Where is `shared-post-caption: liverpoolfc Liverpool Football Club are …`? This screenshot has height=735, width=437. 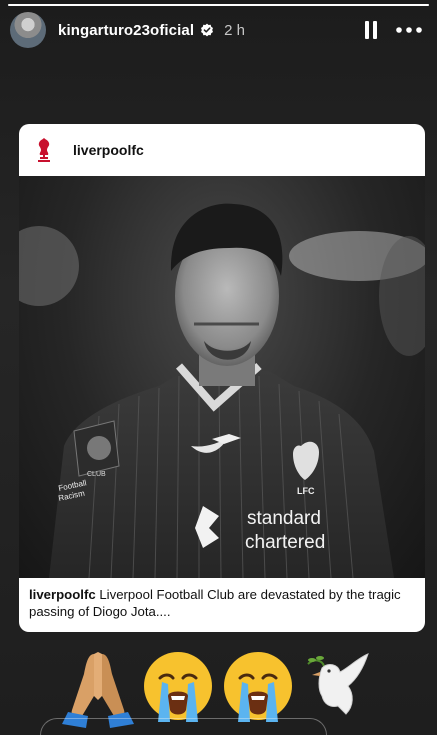
shared-post-caption: liverpoolfc Liverpool Football Club are … is located at coordinates (222, 599).